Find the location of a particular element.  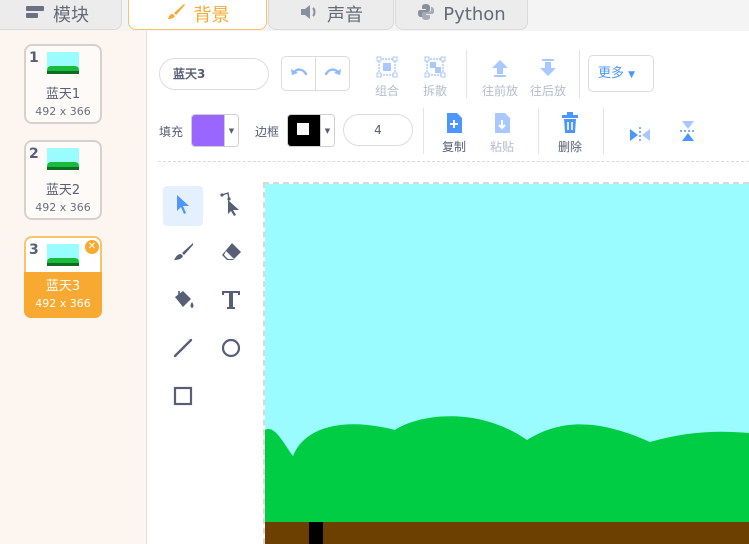

ungroup-icon is located at coordinates (435, 65).